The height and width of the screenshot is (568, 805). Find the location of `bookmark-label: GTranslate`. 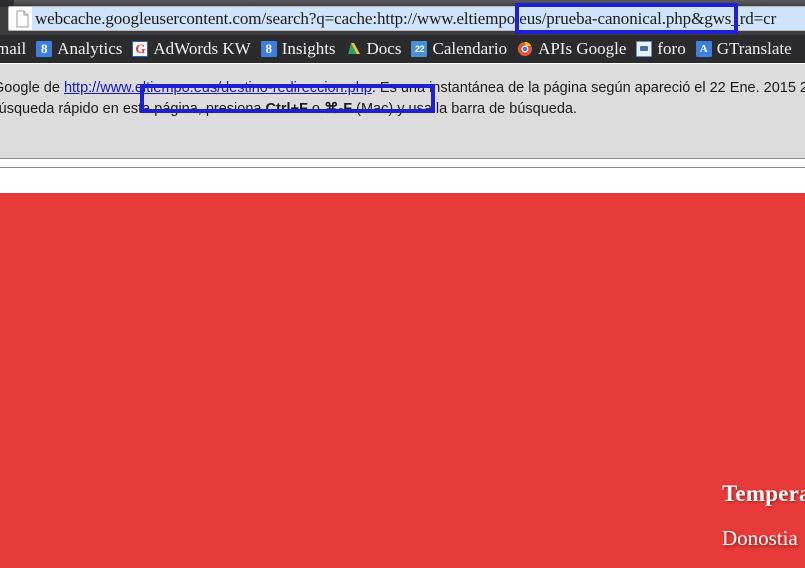

bookmark-label: GTranslate is located at coordinates (754, 48).